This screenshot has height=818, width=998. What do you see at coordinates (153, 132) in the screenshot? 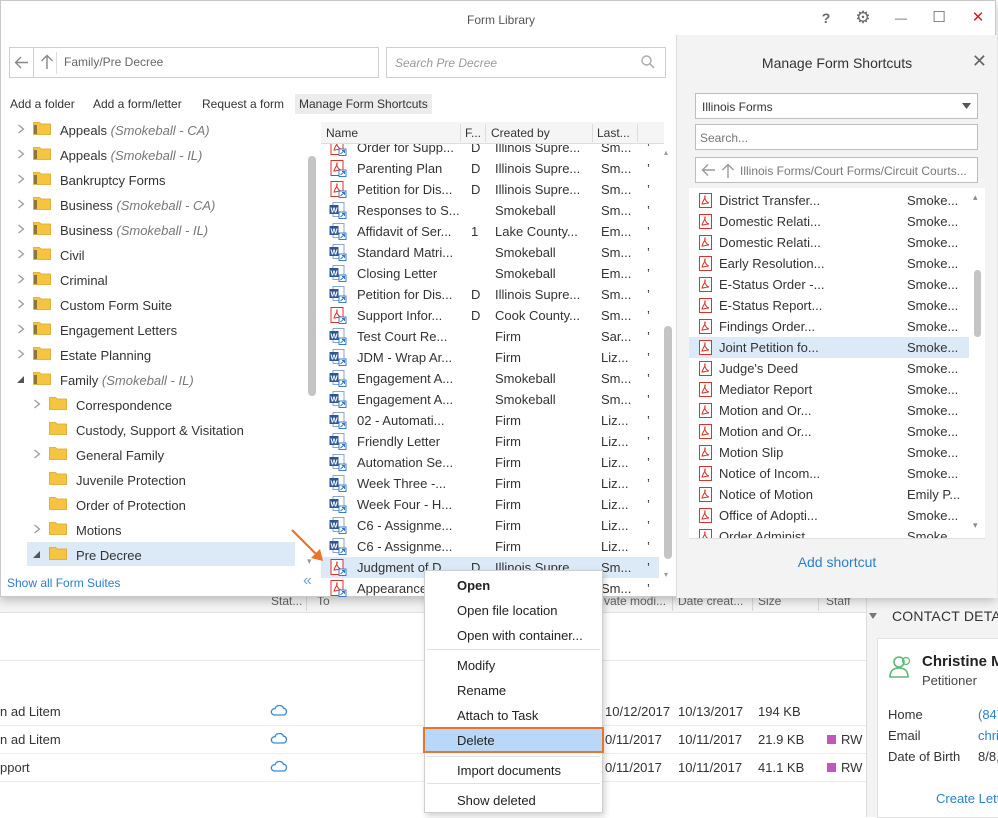
I see `tree-item: Appeals (Smokeball - CA)` at bounding box center [153, 132].